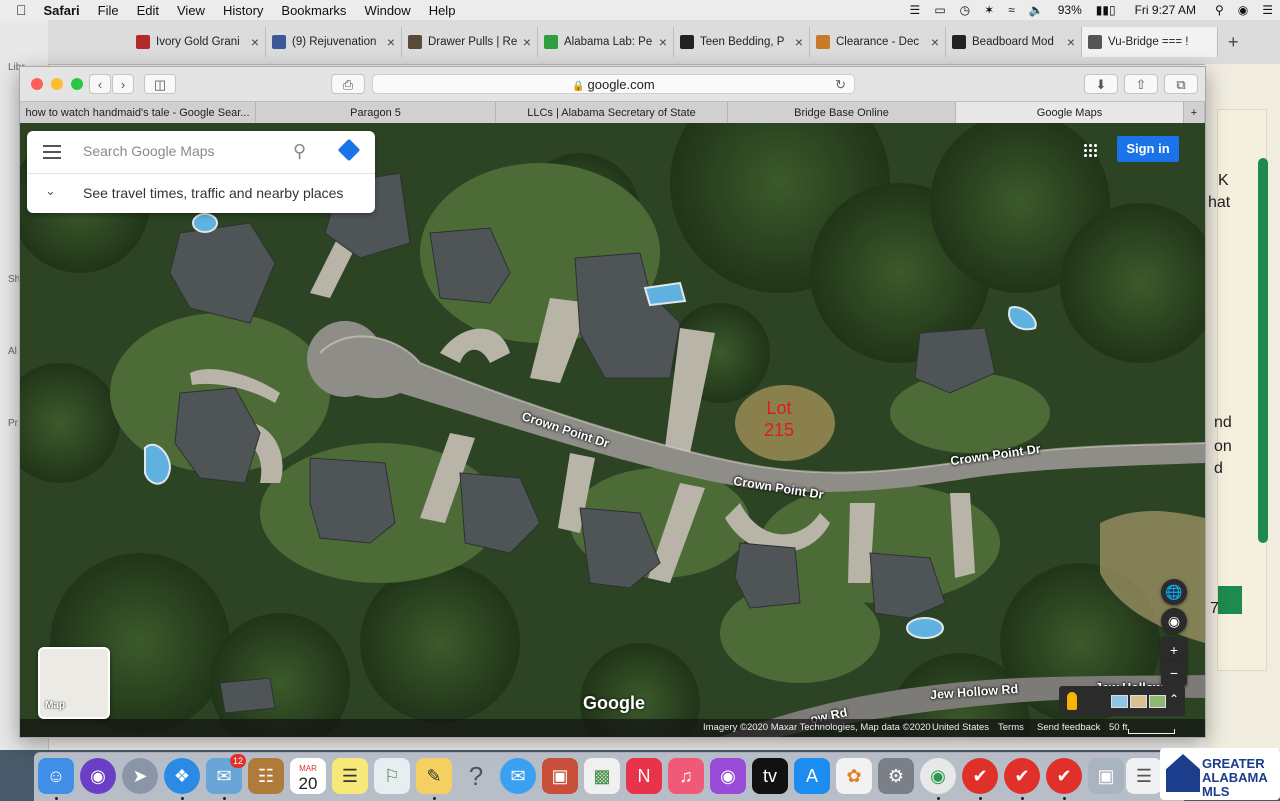 The height and width of the screenshot is (801, 1280). I want to click on menubar-clock: Fri 9:27 AM, so click(1165, 10).